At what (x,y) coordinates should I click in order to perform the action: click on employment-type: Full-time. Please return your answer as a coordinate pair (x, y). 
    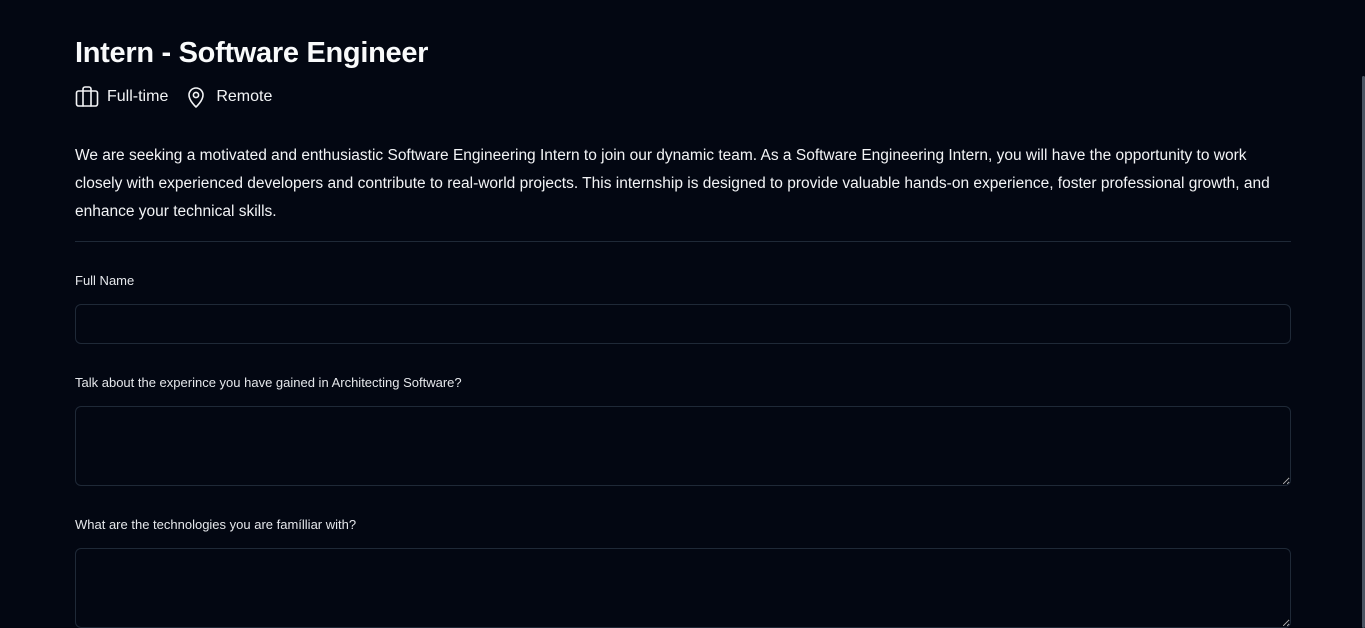
    Looking at the image, I should click on (121, 97).